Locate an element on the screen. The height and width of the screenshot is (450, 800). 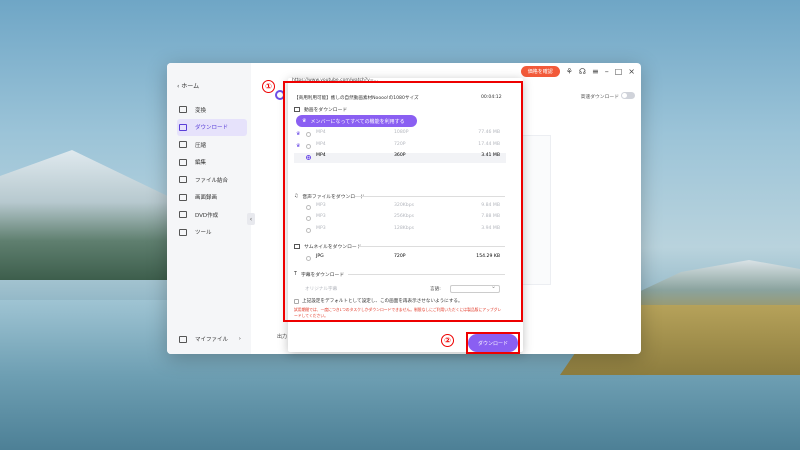
sidebar-nav: 変換 ダウンロード 圧縮 編集 ファイル結合 画面録画 DVD作成 ツール is located at coordinates (212, 171).